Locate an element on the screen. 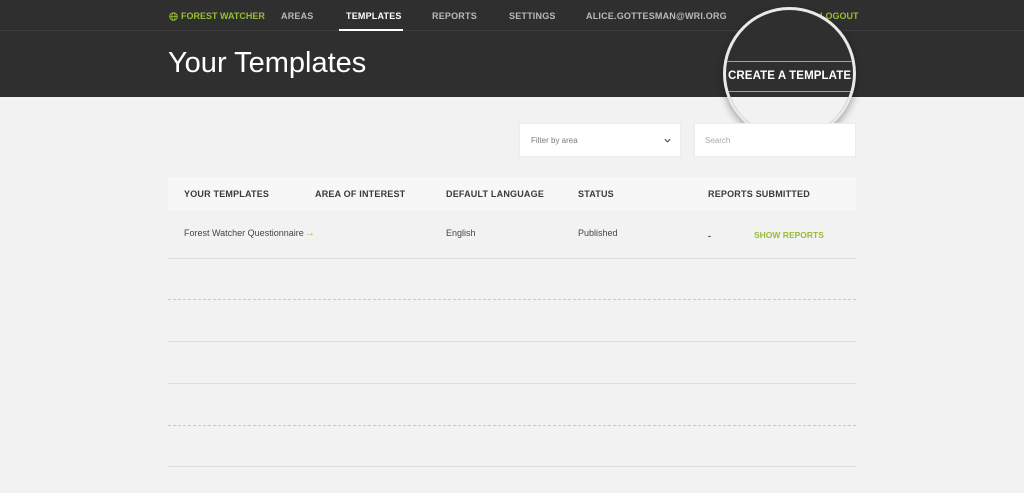 The image size is (1024, 493). create-template-button: CREATE A TEMPLATE is located at coordinates (789, 76).